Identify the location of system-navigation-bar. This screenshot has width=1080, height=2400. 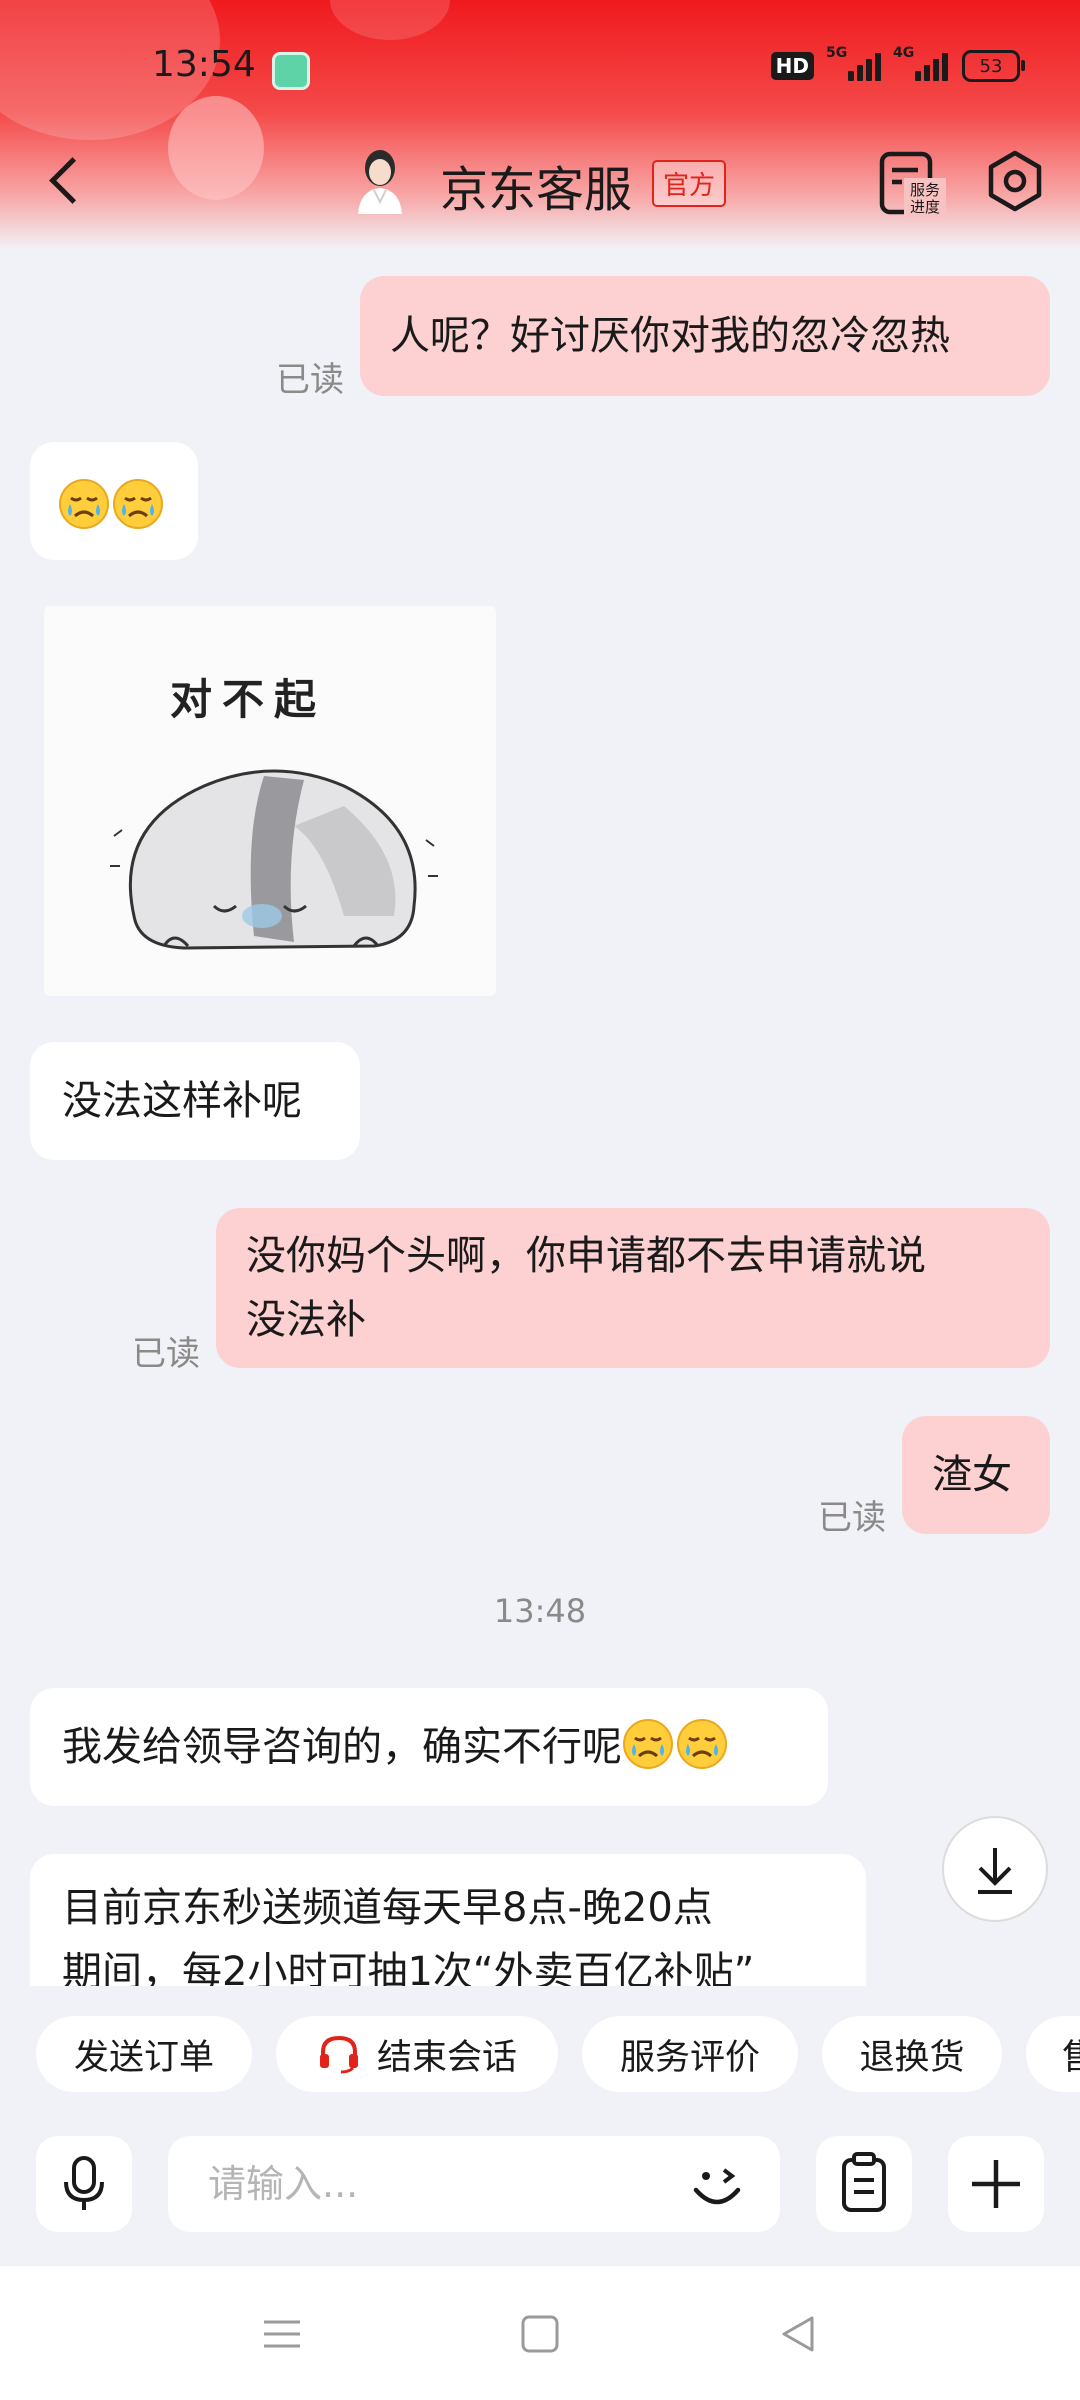
(540, 2333).